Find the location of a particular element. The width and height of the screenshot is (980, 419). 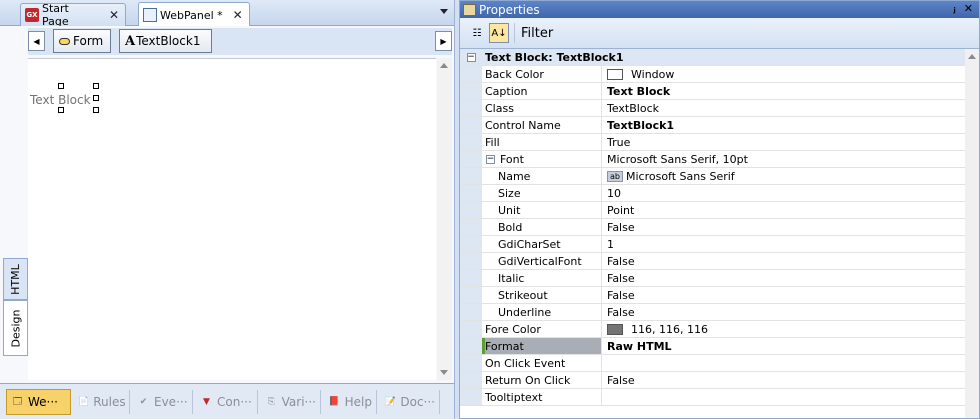

property-value: 1 is located at coordinates (783, 244).